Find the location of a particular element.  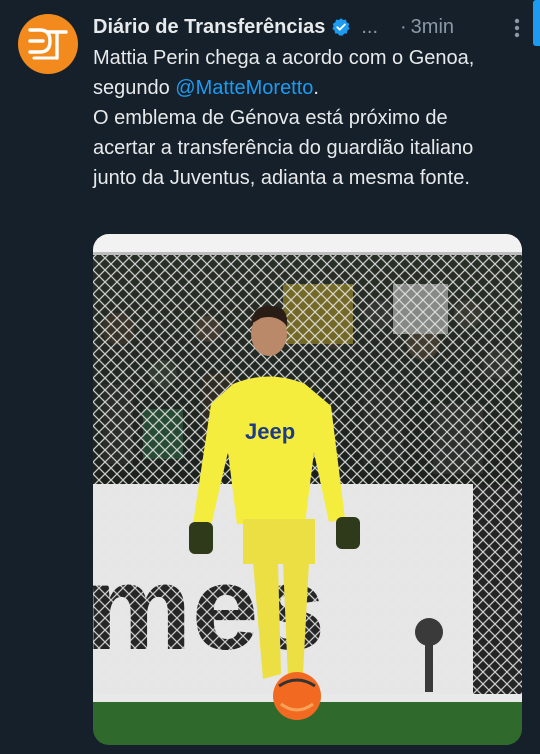

diario-logo-icon is located at coordinates (48, 44).